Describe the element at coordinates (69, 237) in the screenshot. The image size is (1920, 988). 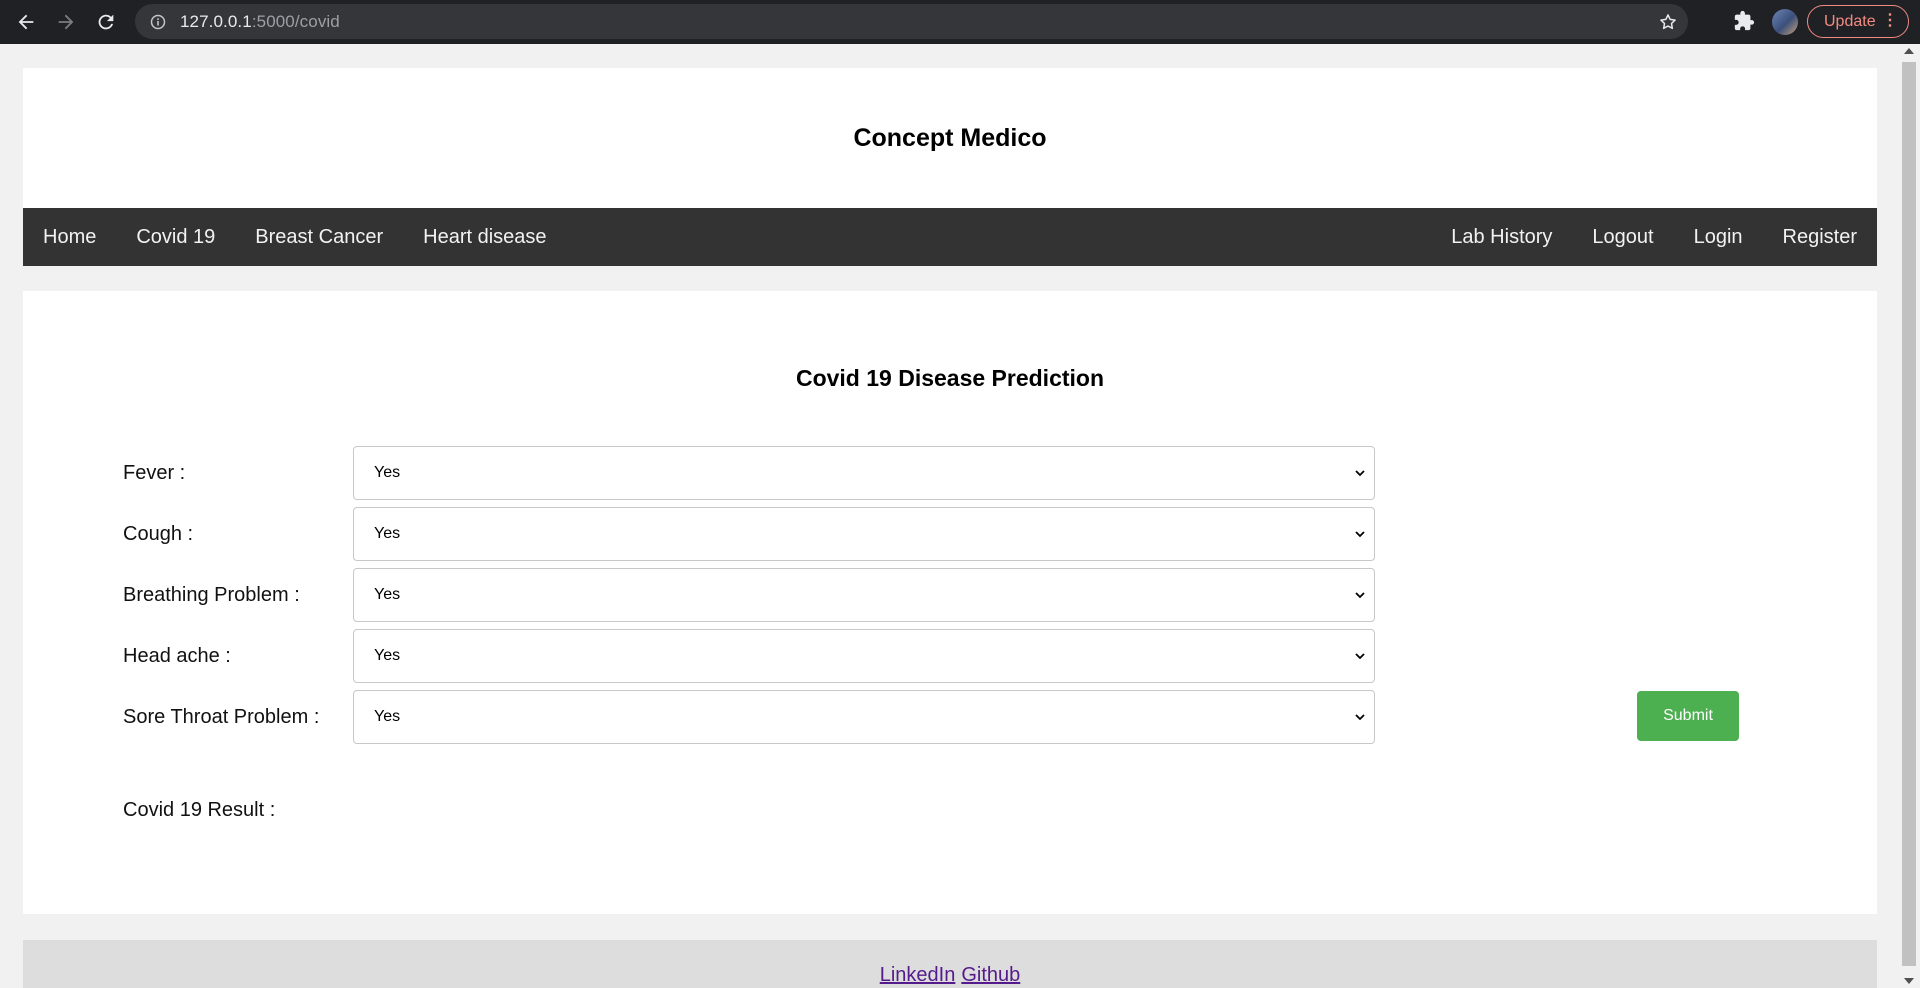
I see `nav-home: Home` at that location.